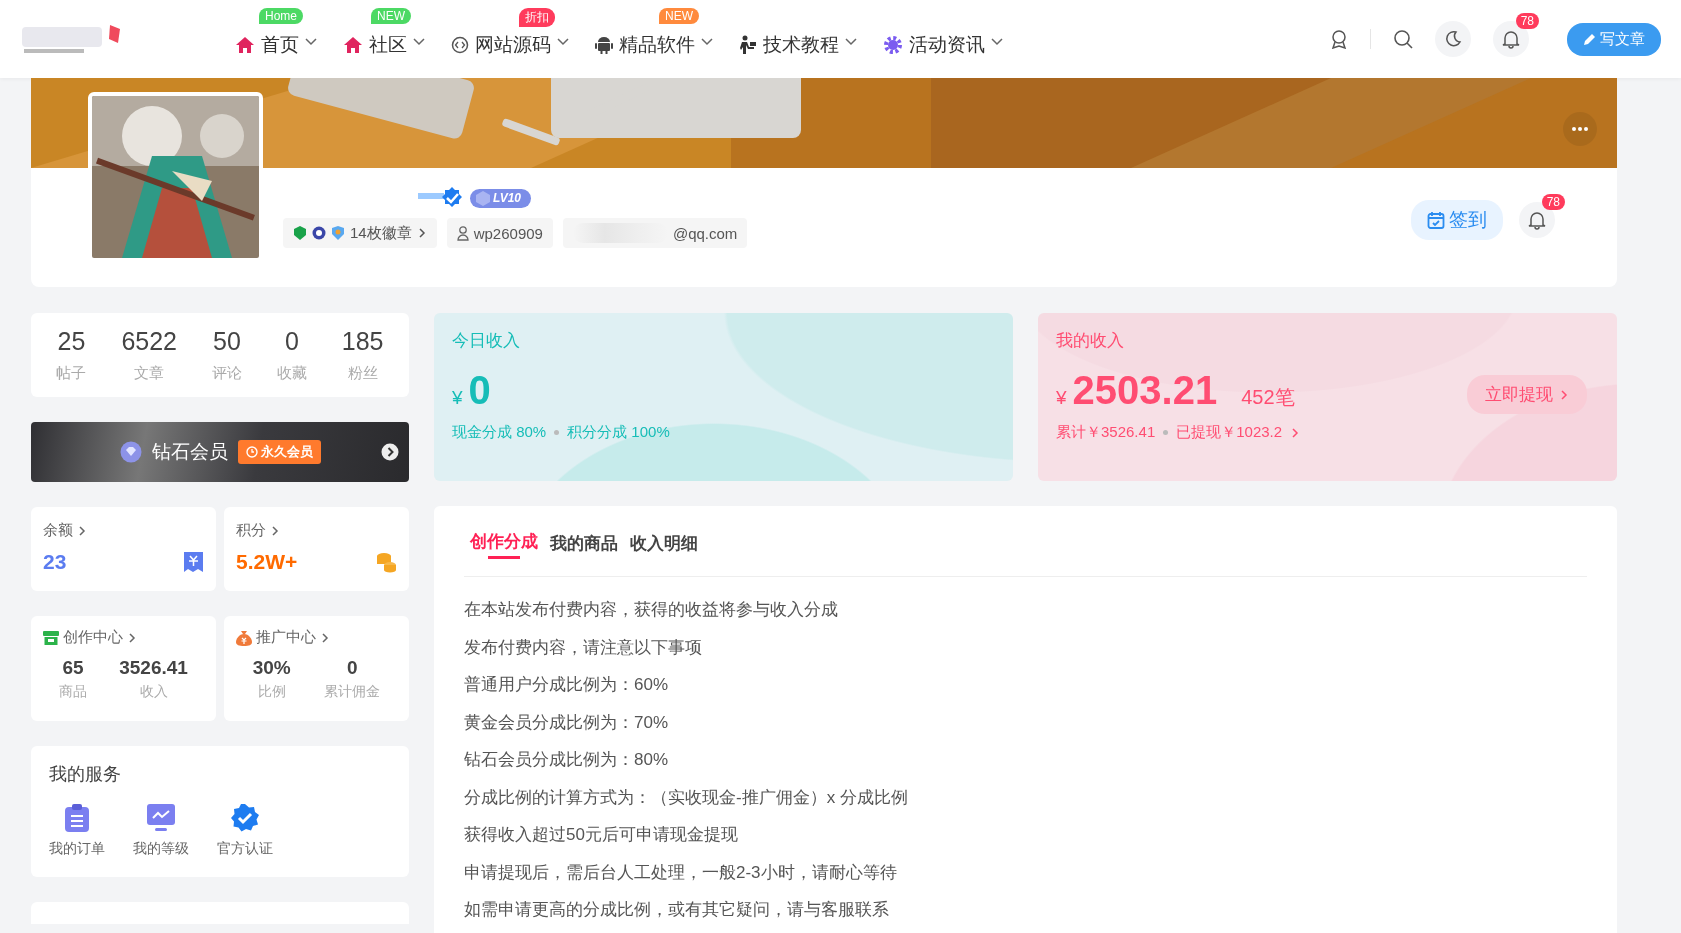 The width and height of the screenshot is (1681, 933). What do you see at coordinates (271, 692) in the screenshot?
I see `center-label: 比例` at bounding box center [271, 692].